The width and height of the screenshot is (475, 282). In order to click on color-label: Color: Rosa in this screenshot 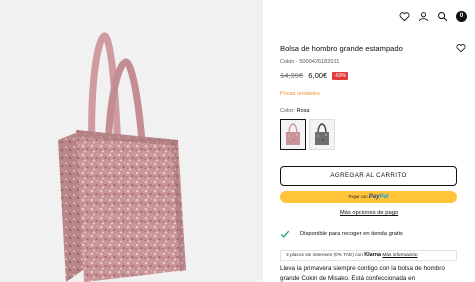, I will do `click(295, 111)`.